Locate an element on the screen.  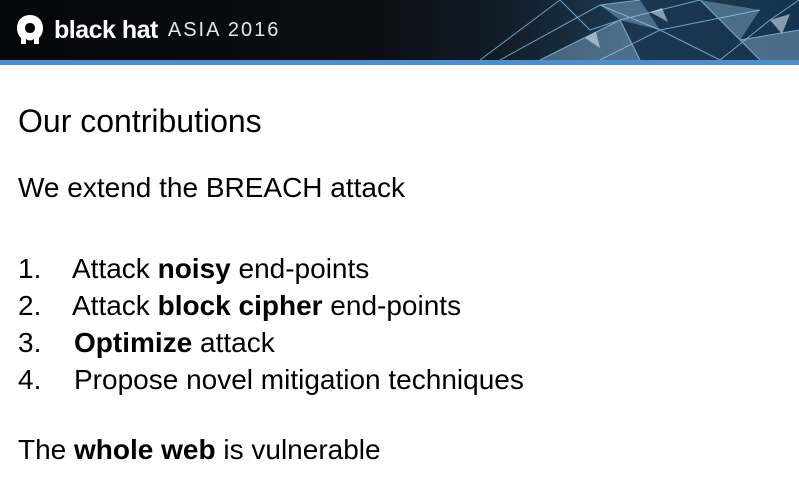
list-item: 4. Propose novel mitigation techniques is located at coordinates (271, 379).